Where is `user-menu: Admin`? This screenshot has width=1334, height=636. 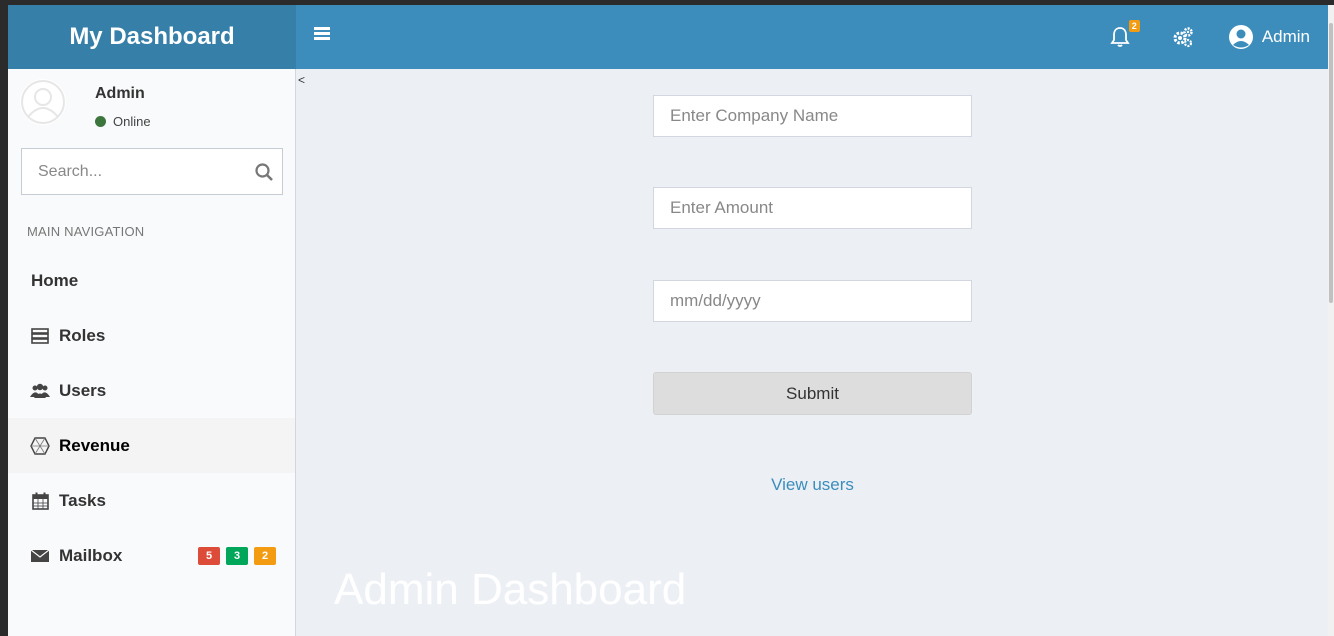
user-menu: Admin is located at coordinates (1269, 37).